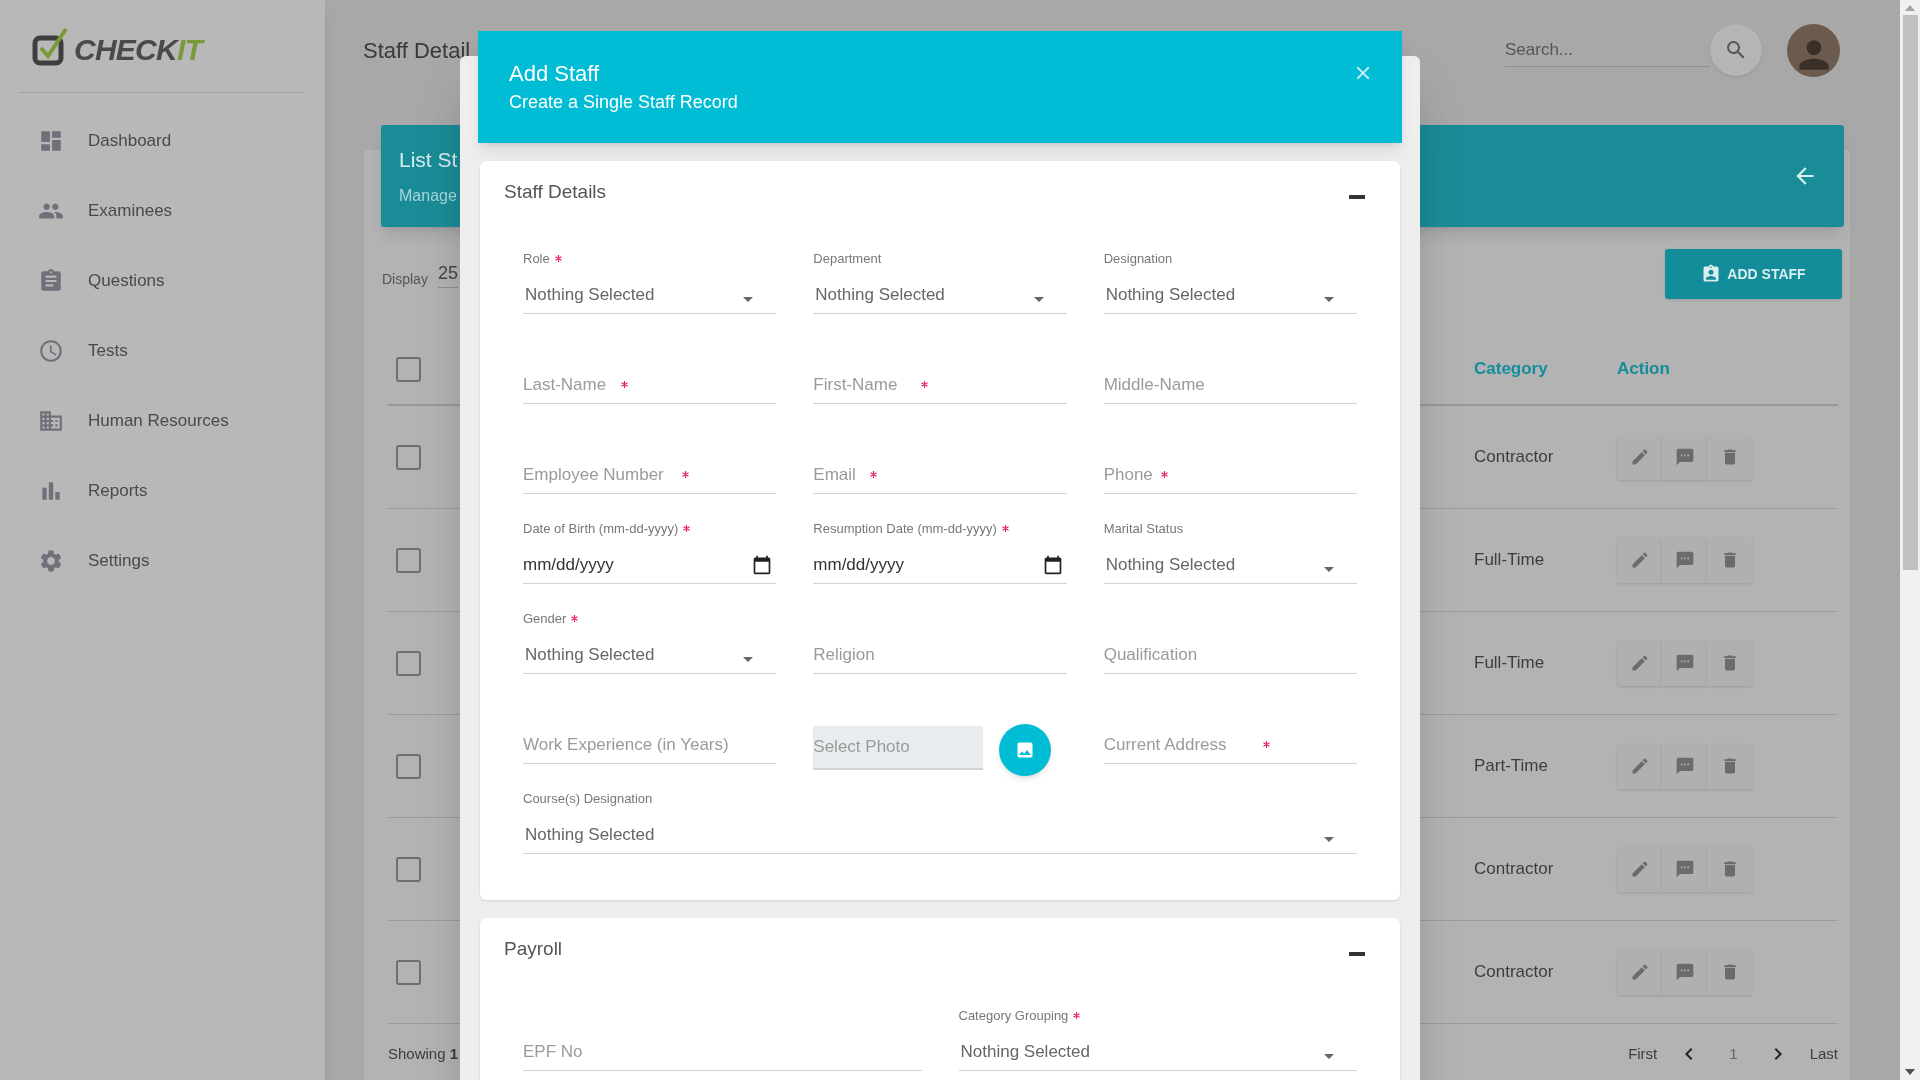 This screenshot has height=1080, width=1920. I want to click on display-label: Display, so click(405, 279).